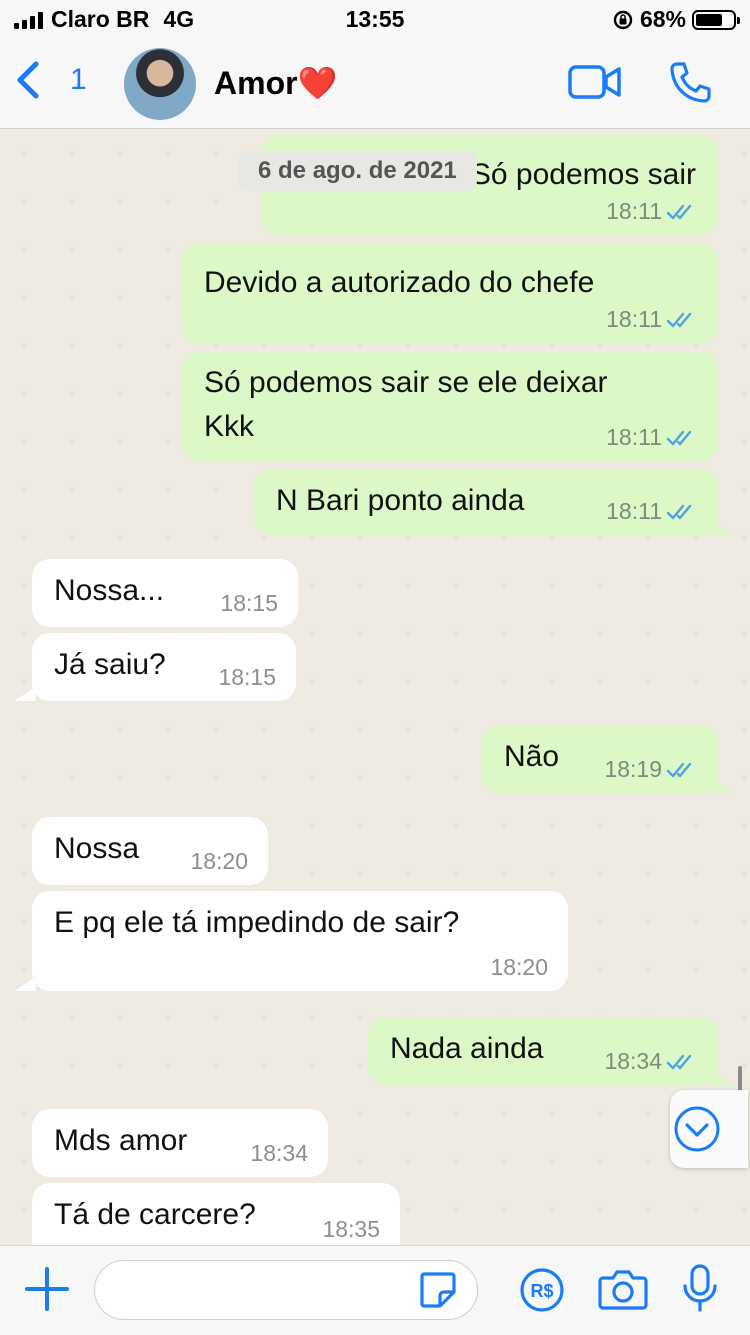  I want to click on scroll-to-bottom-button, so click(709, 1129).